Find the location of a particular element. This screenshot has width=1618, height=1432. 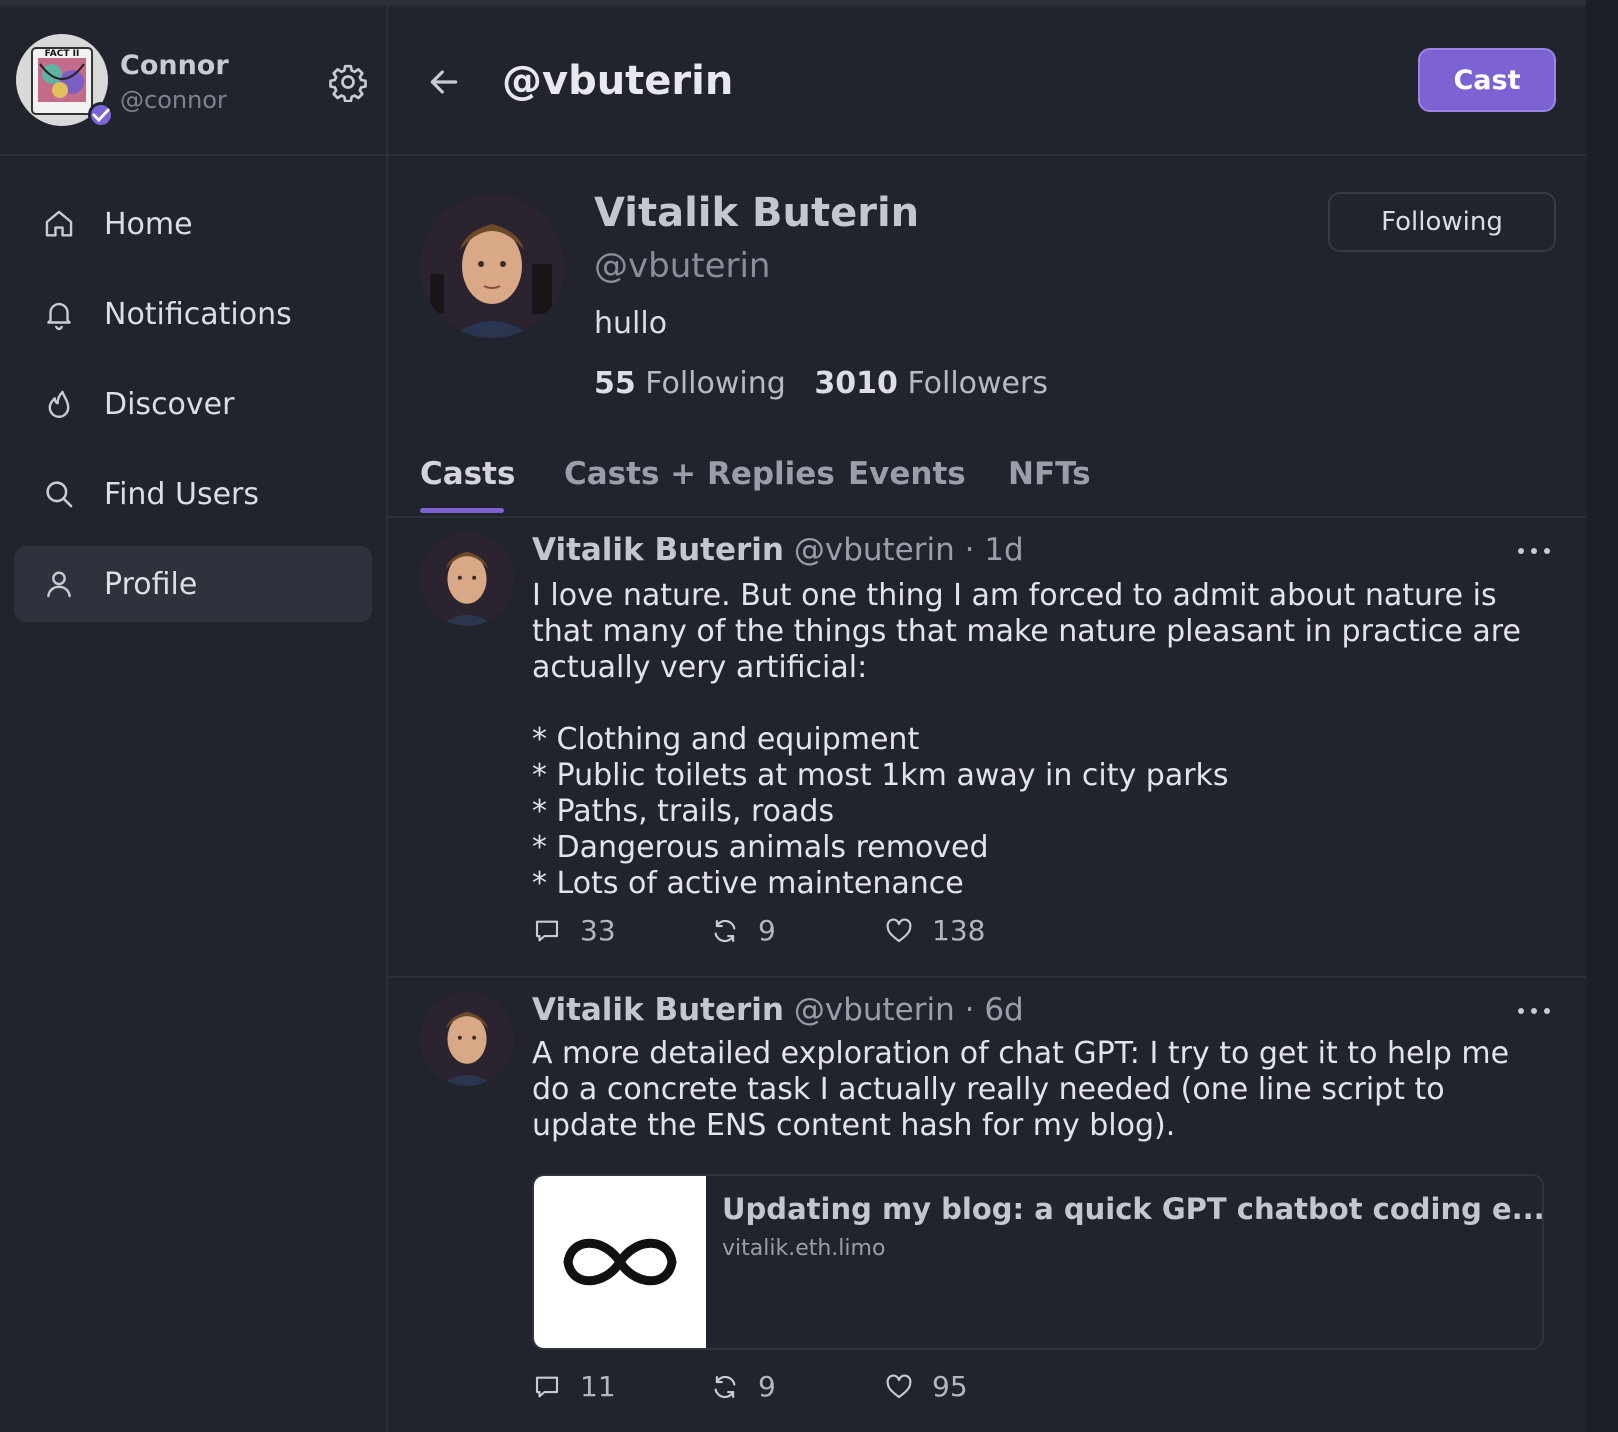

profile-stats: 55 Following 3010 Followers is located at coordinates (821, 383).